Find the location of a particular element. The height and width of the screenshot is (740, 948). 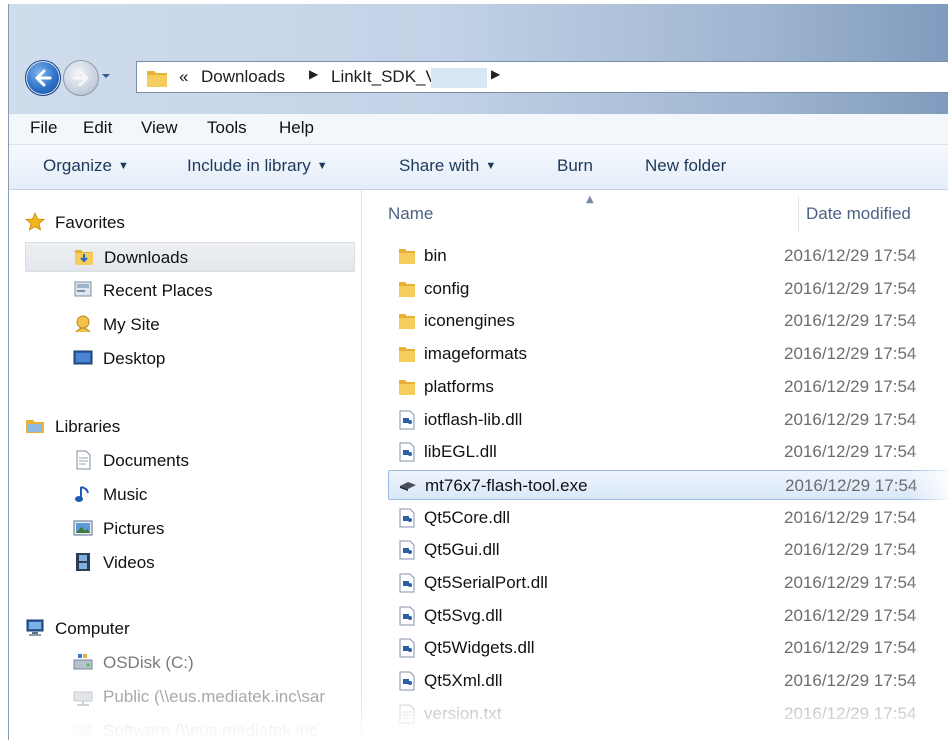

file-row: imageformats 2016/12/29 17:54 is located at coordinates (668, 354).